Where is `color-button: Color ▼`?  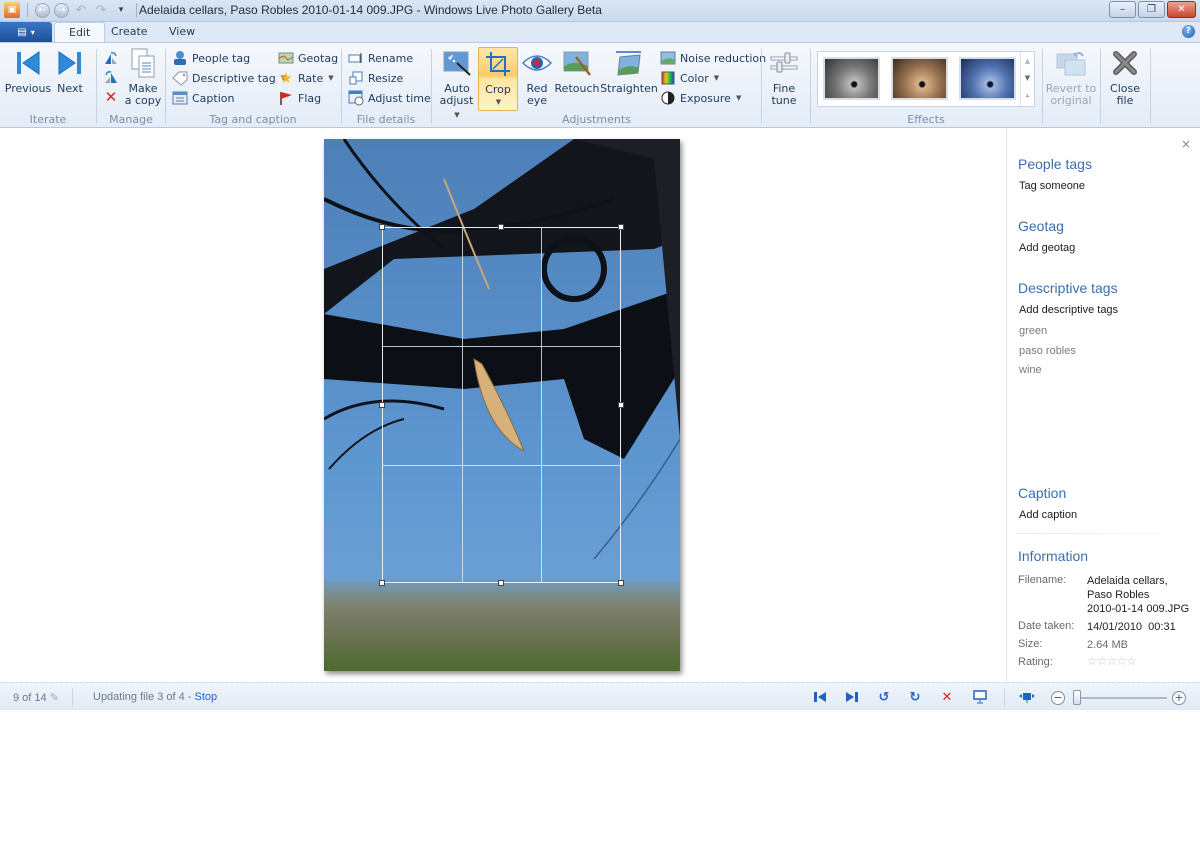
color-button: Color ▼ is located at coordinates (689, 78).